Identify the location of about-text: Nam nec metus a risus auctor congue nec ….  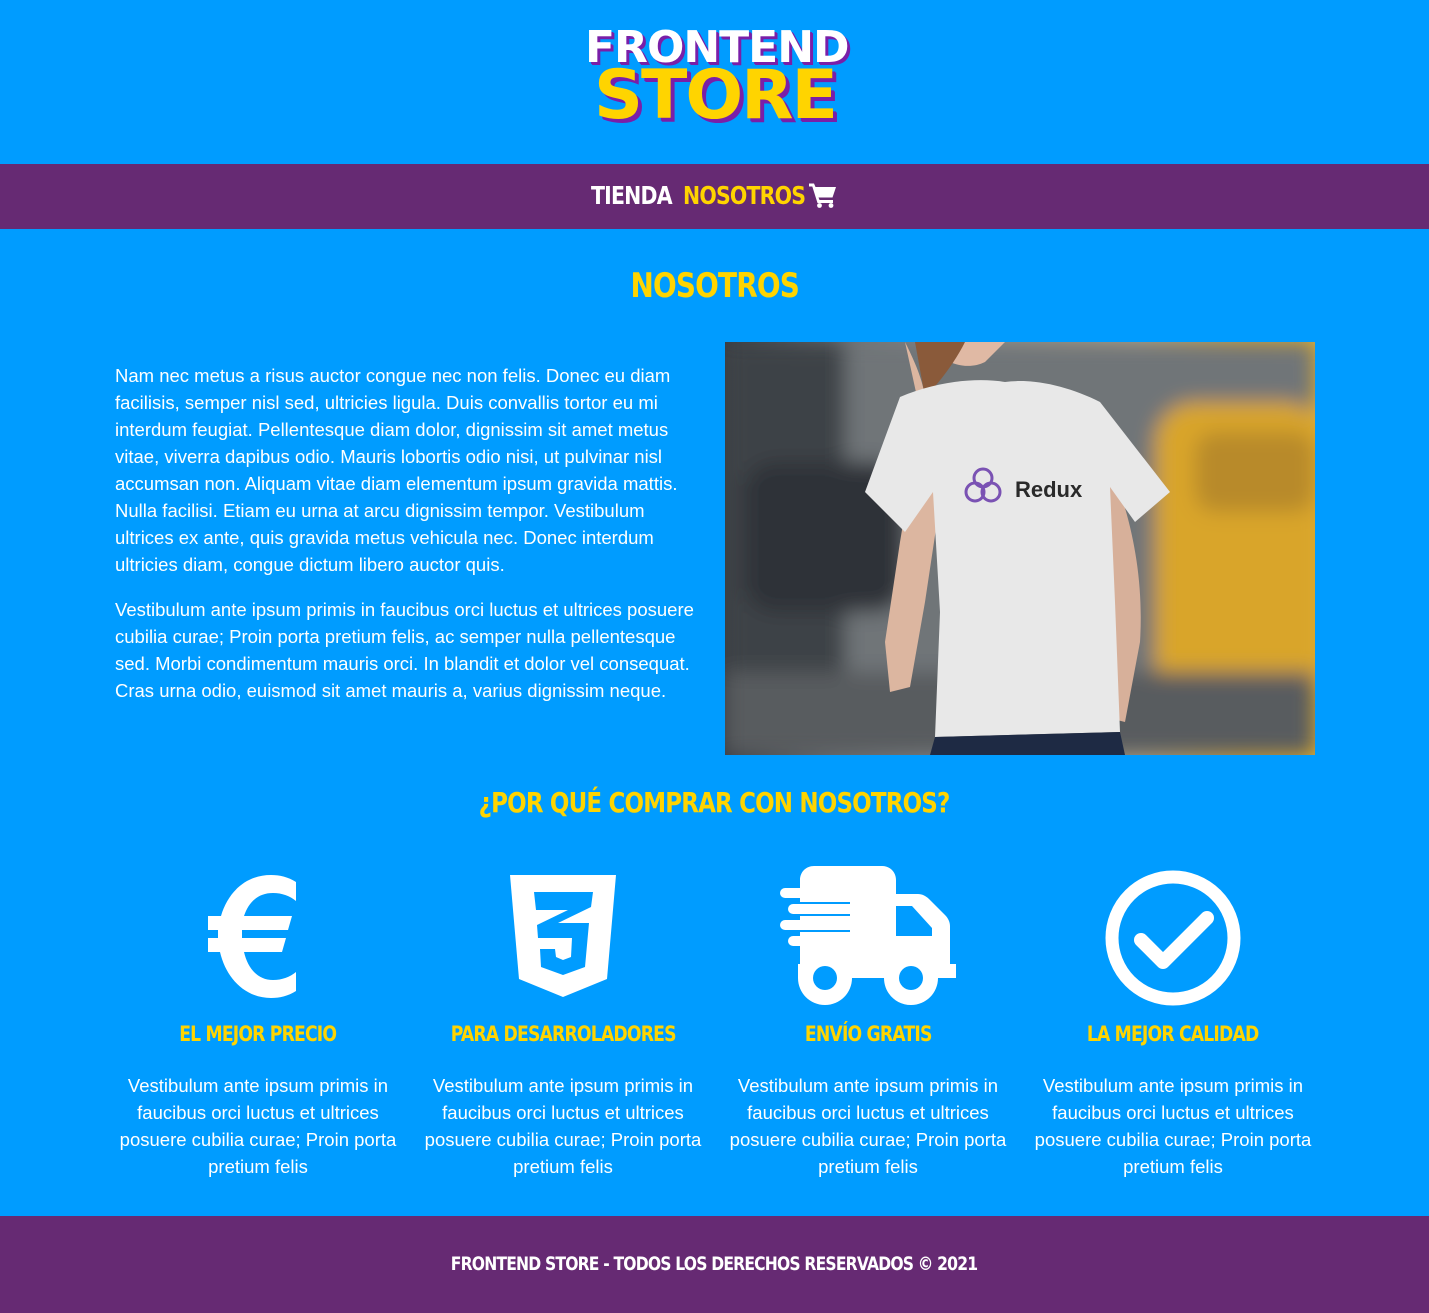
(407, 542).